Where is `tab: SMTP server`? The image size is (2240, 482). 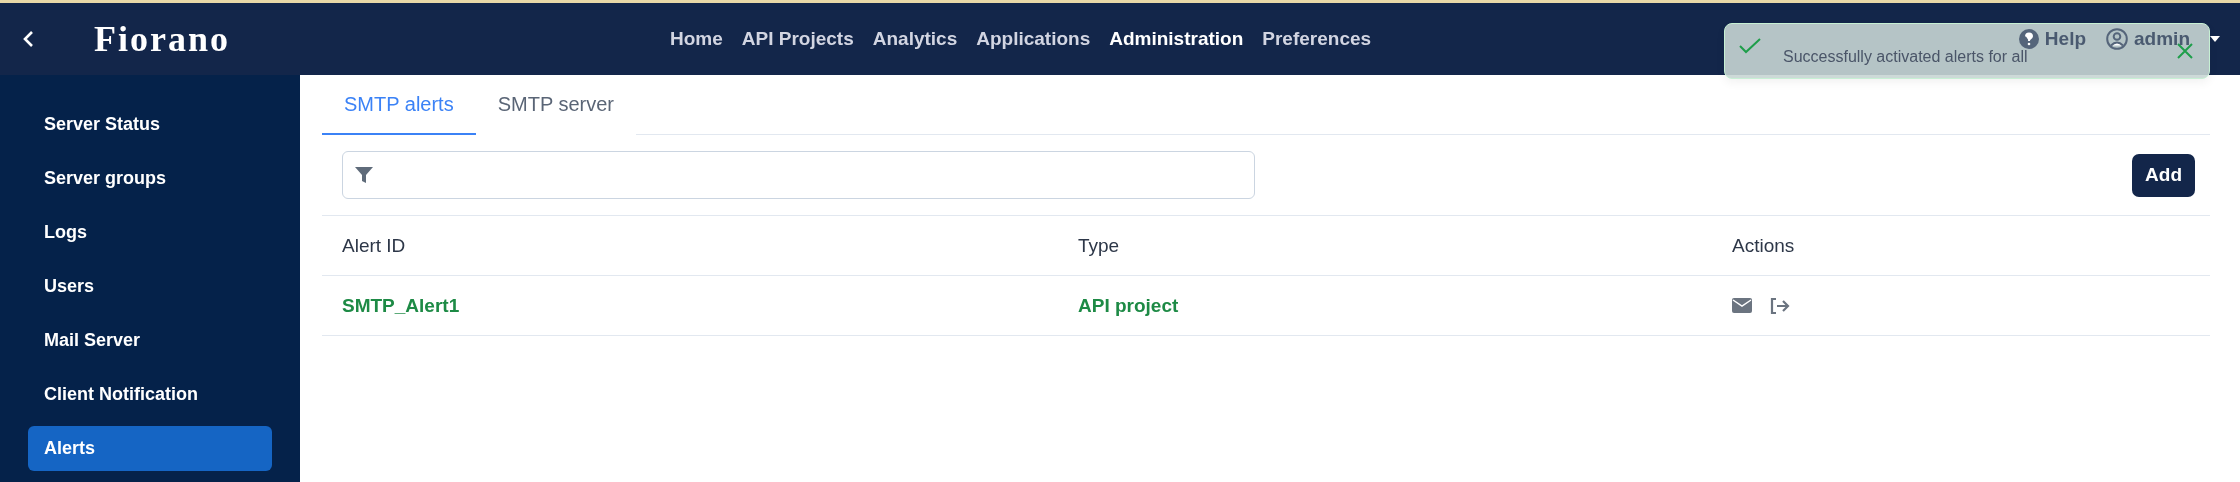
tab: SMTP server is located at coordinates (555, 105).